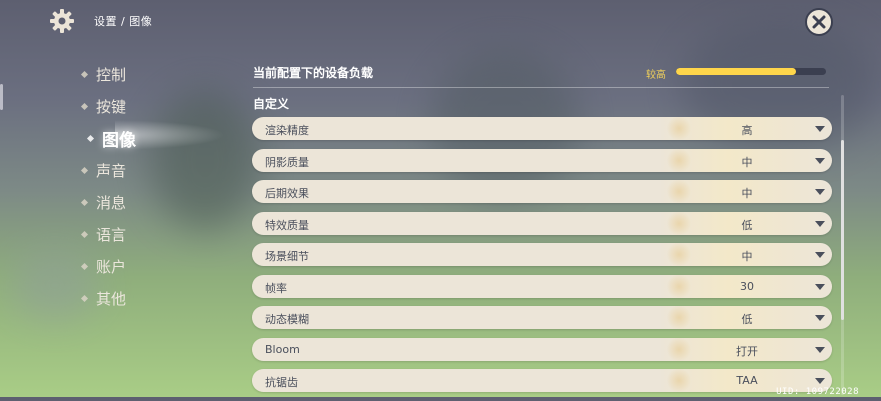  What do you see at coordinates (542, 317) in the screenshot?
I see `setting-row-motion-blur: 动态模糊 低` at bounding box center [542, 317].